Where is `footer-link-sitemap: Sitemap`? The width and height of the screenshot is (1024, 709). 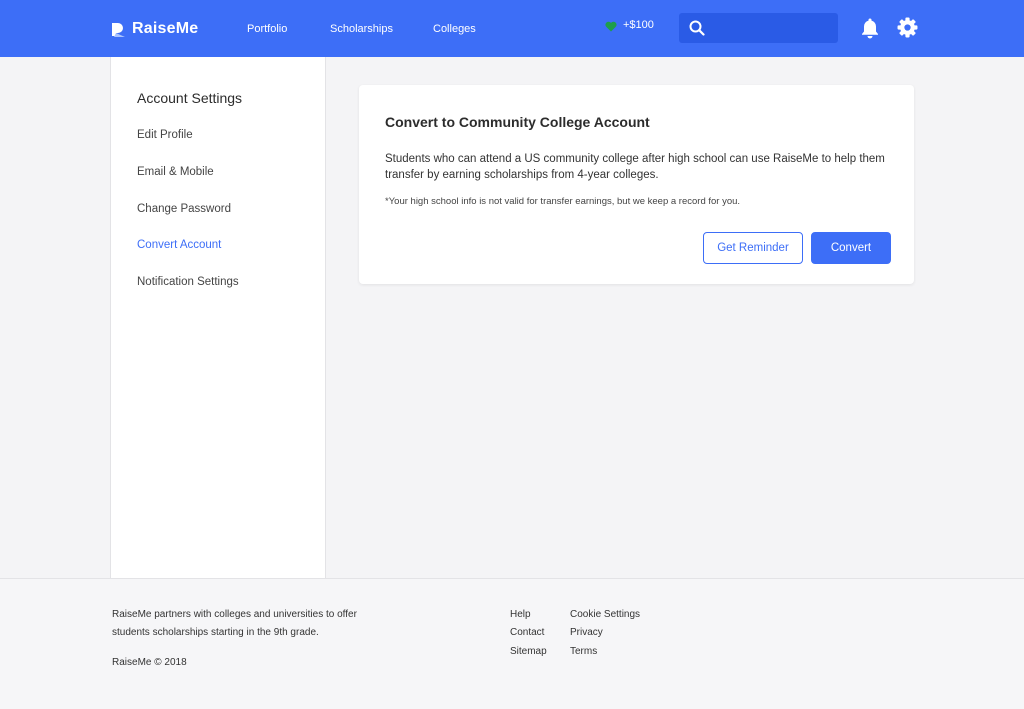
footer-link-sitemap: Sitemap is located at coordinates (528, 651).